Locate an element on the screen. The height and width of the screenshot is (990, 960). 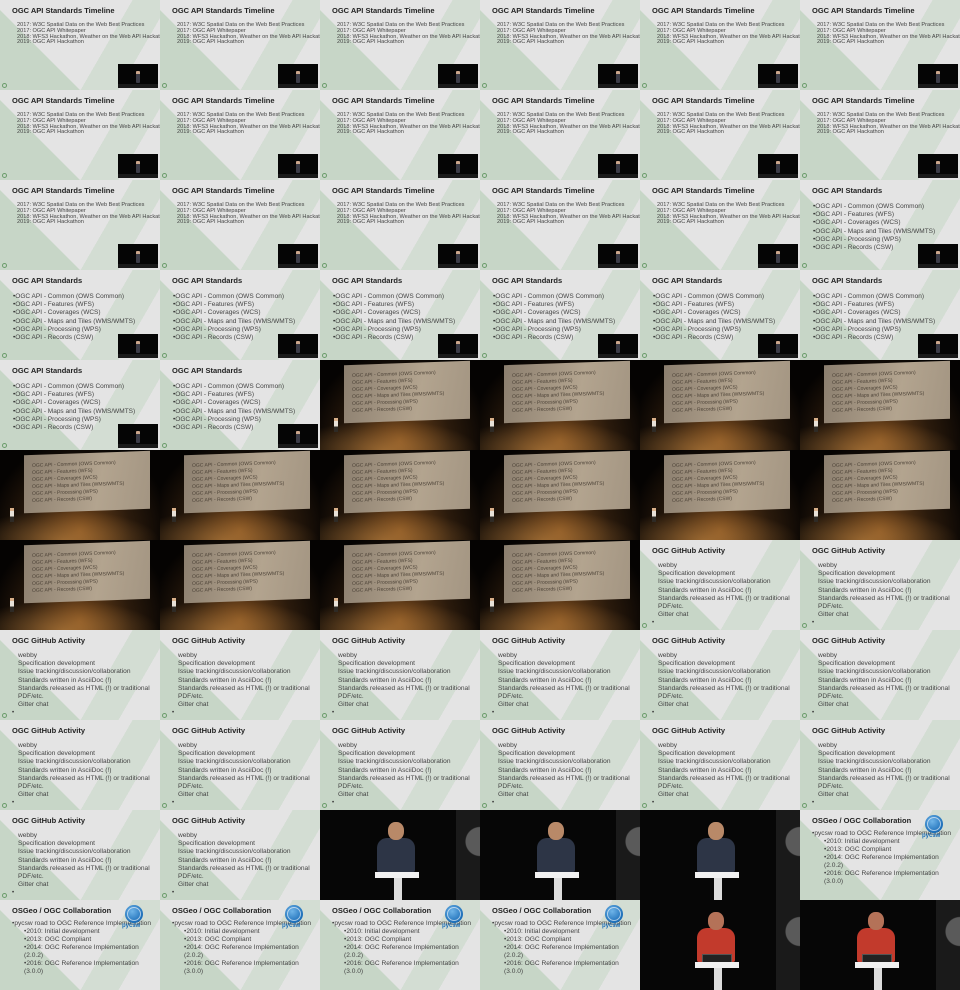
slide-title: OSGeo / OGC Collaboration is located at coordinates (862, 820).